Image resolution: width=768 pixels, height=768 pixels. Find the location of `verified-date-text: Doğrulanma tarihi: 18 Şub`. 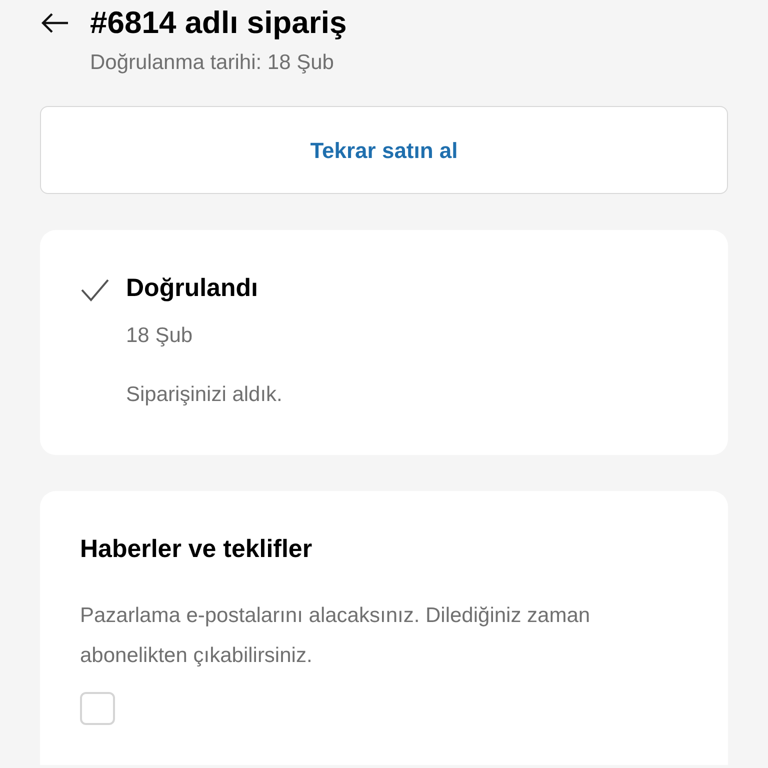

verified-date-text: Doğrulanma tarihi: 18 Şub is located at coordinates (212, 63).